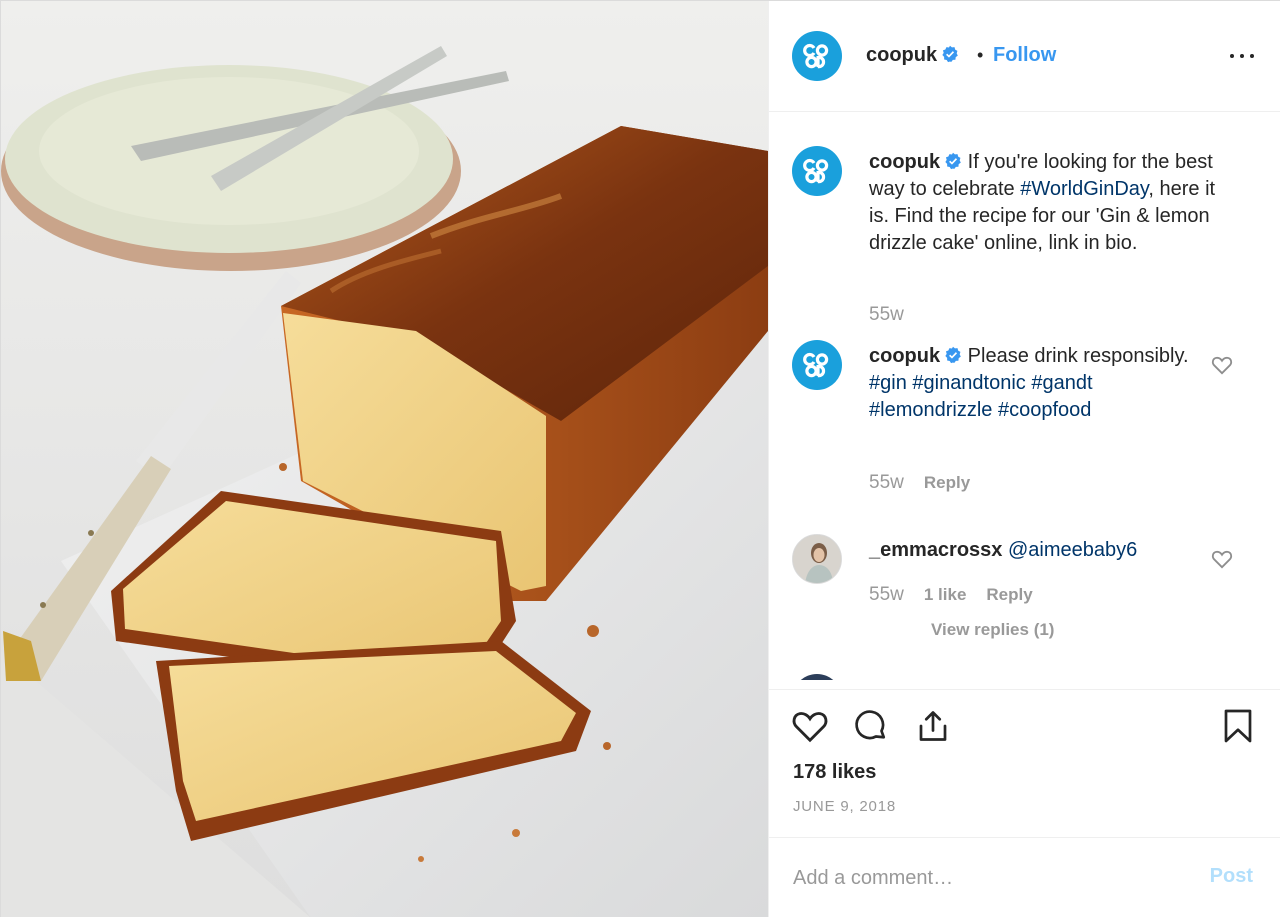 The width and height of the screenshot is (1280, 917). I want to click on bookmark-icon, so click(1238, 726).